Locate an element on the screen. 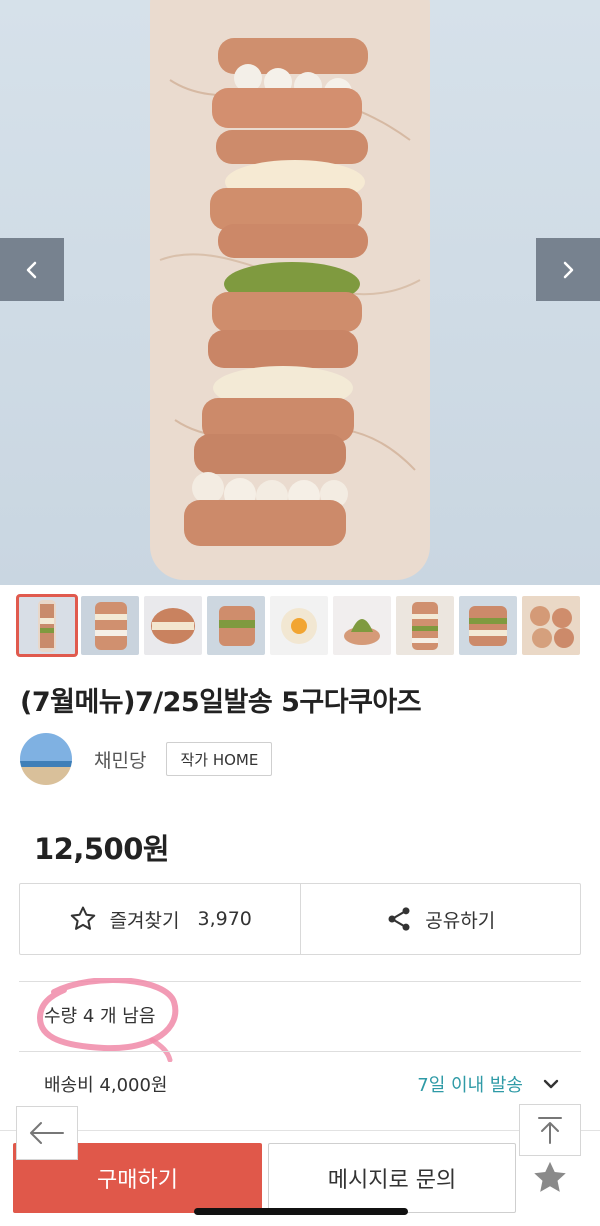  home-indicator is located at coordinates (301, 1211).